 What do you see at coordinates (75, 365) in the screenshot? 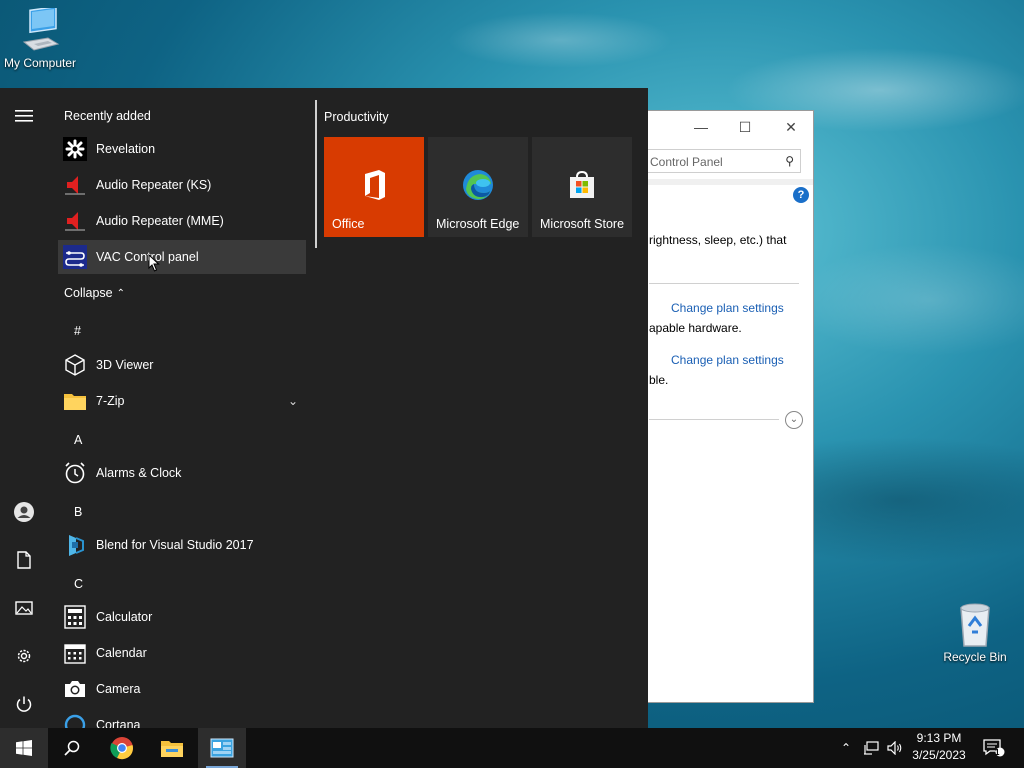
I see `3d-viewer-icon` at bounding box center [75, 365].